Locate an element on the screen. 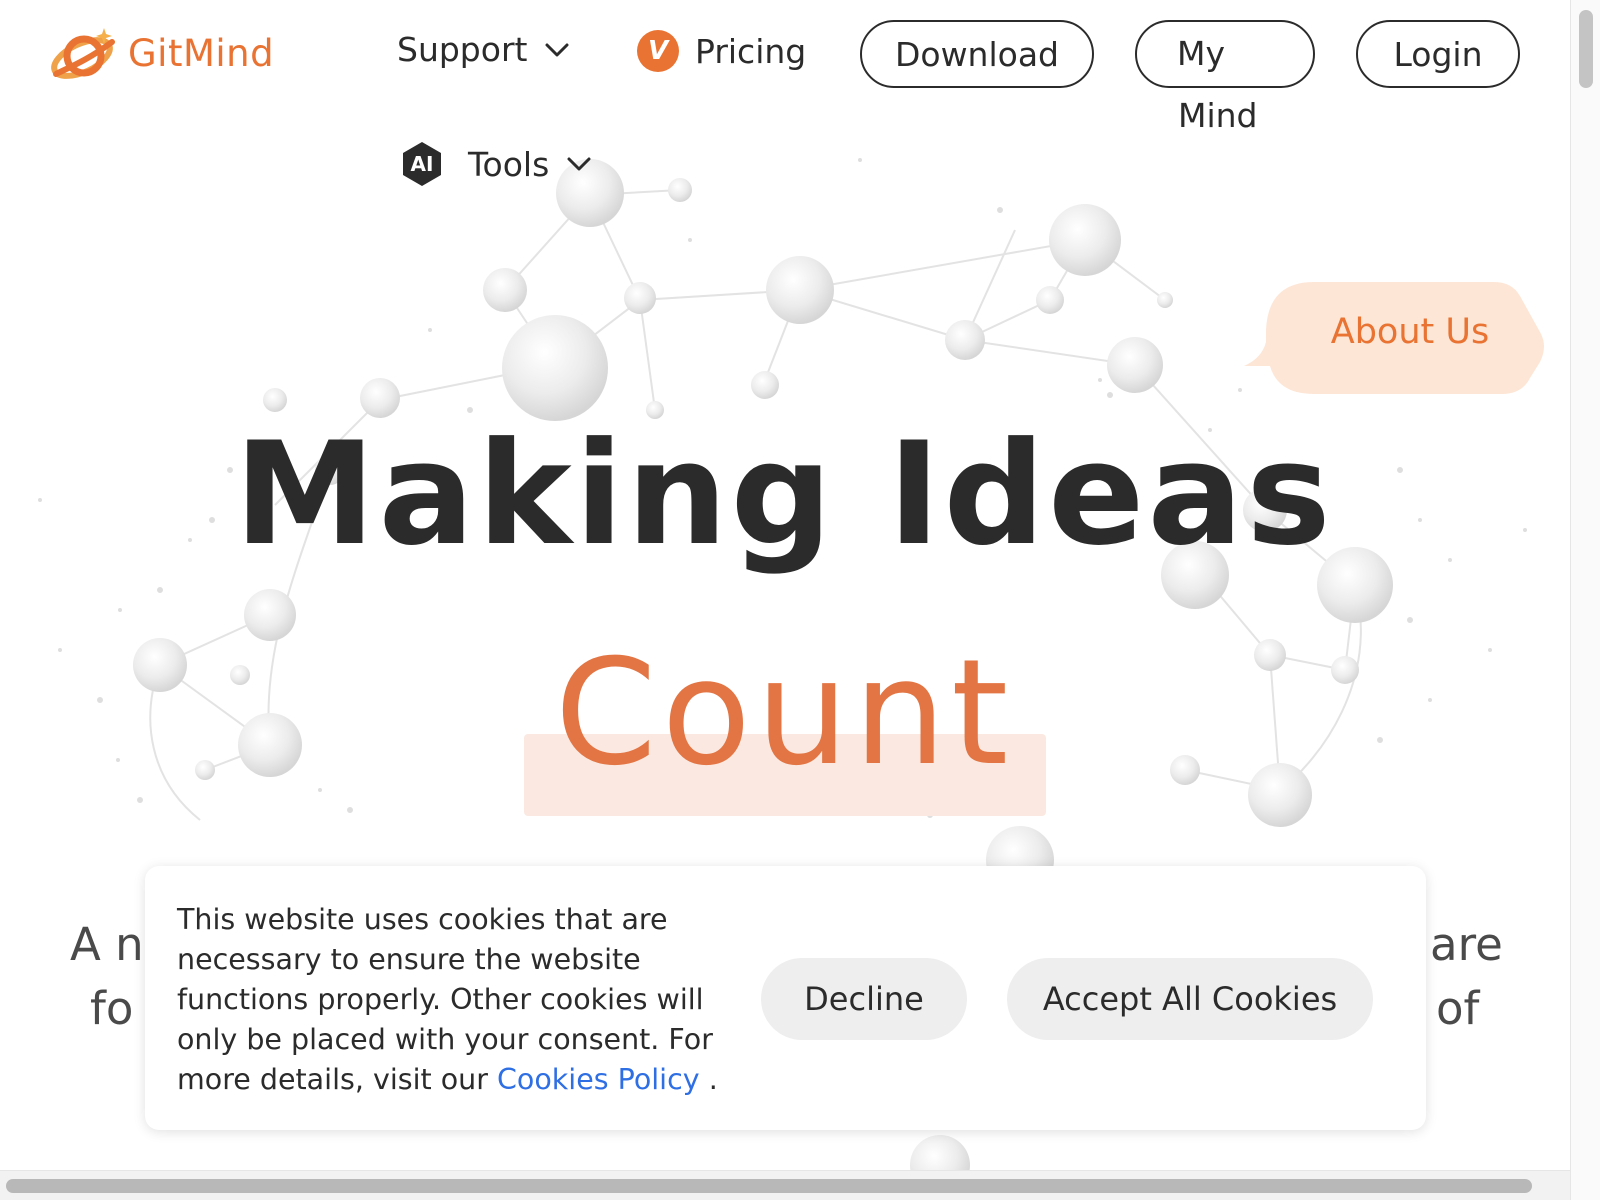  gitmind-logo: GitMind is located at coordinates (161, 53).